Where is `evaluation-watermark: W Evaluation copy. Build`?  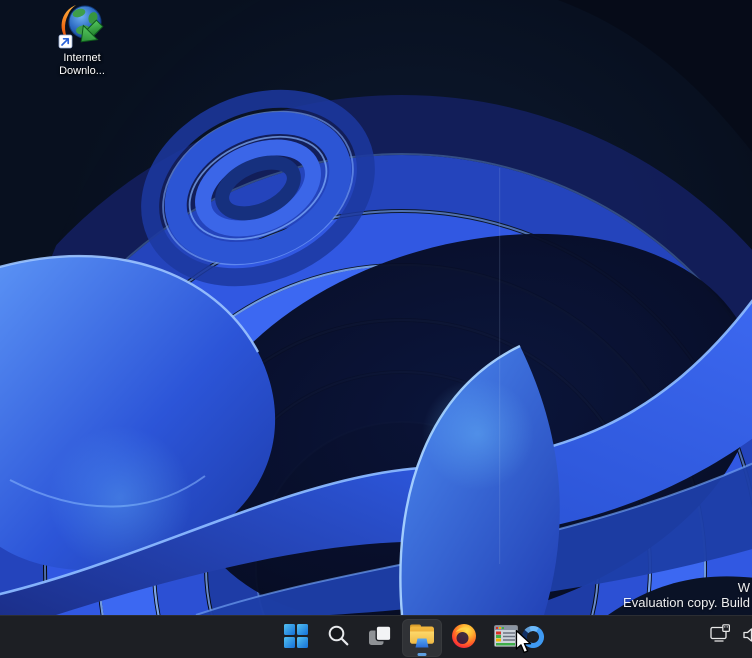 evaluation-watermark: W Evaluation copy. Build is located at coordinates (687, 595).